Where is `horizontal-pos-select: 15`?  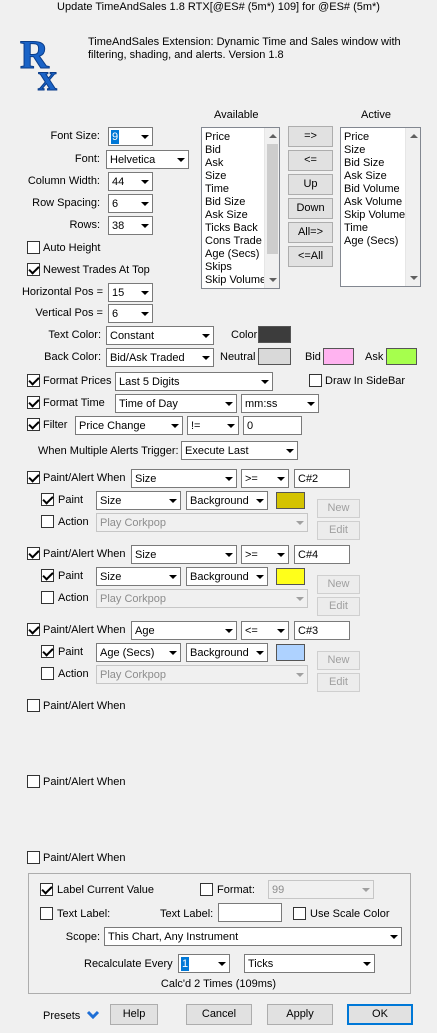
horizontal-pos-select: 15 is located at coordinates (130, 292).